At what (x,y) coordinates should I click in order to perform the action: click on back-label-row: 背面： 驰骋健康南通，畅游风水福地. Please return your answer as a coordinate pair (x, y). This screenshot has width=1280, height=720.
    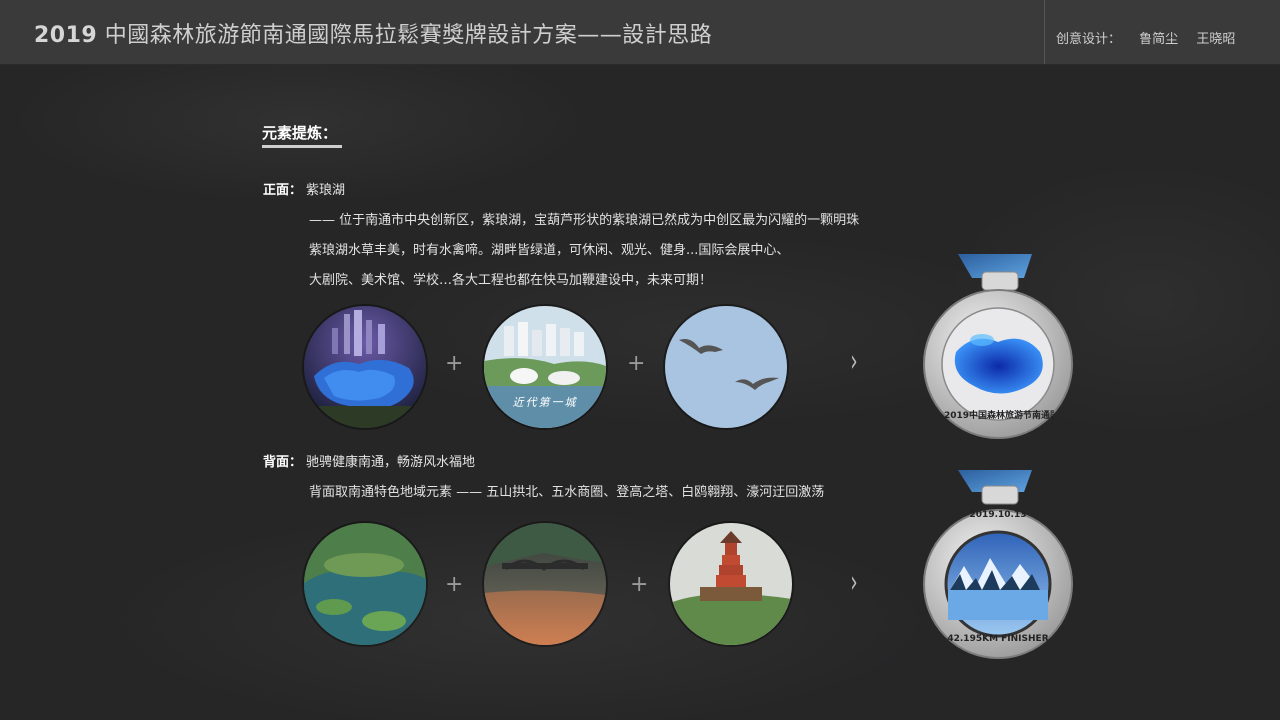
    Looking at the image, I should click on (369, 460).